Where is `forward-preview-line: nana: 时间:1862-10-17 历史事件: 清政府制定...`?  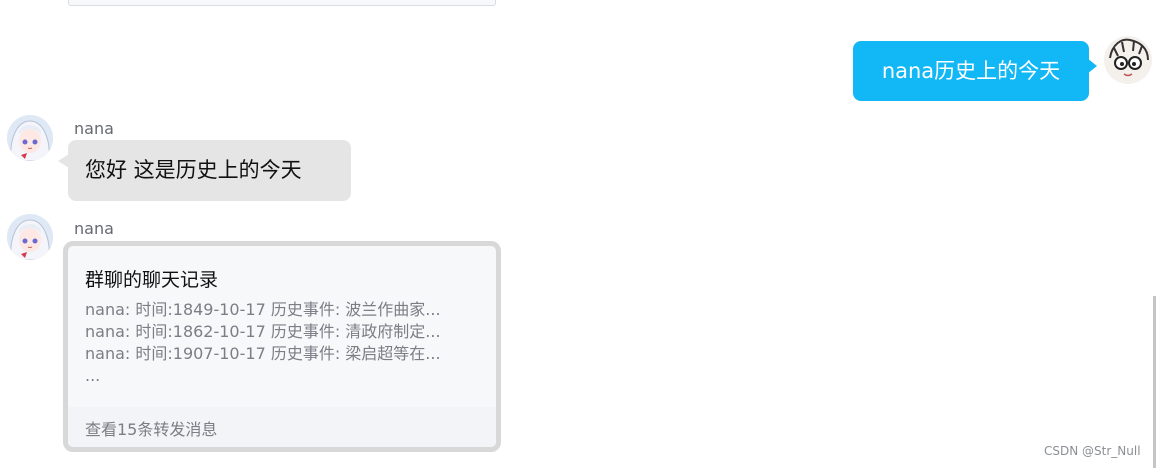 forward-preview-line: nana: 时间:1862-10-17 历史事件: 清政府制定... is located at coordinates (263, 331).